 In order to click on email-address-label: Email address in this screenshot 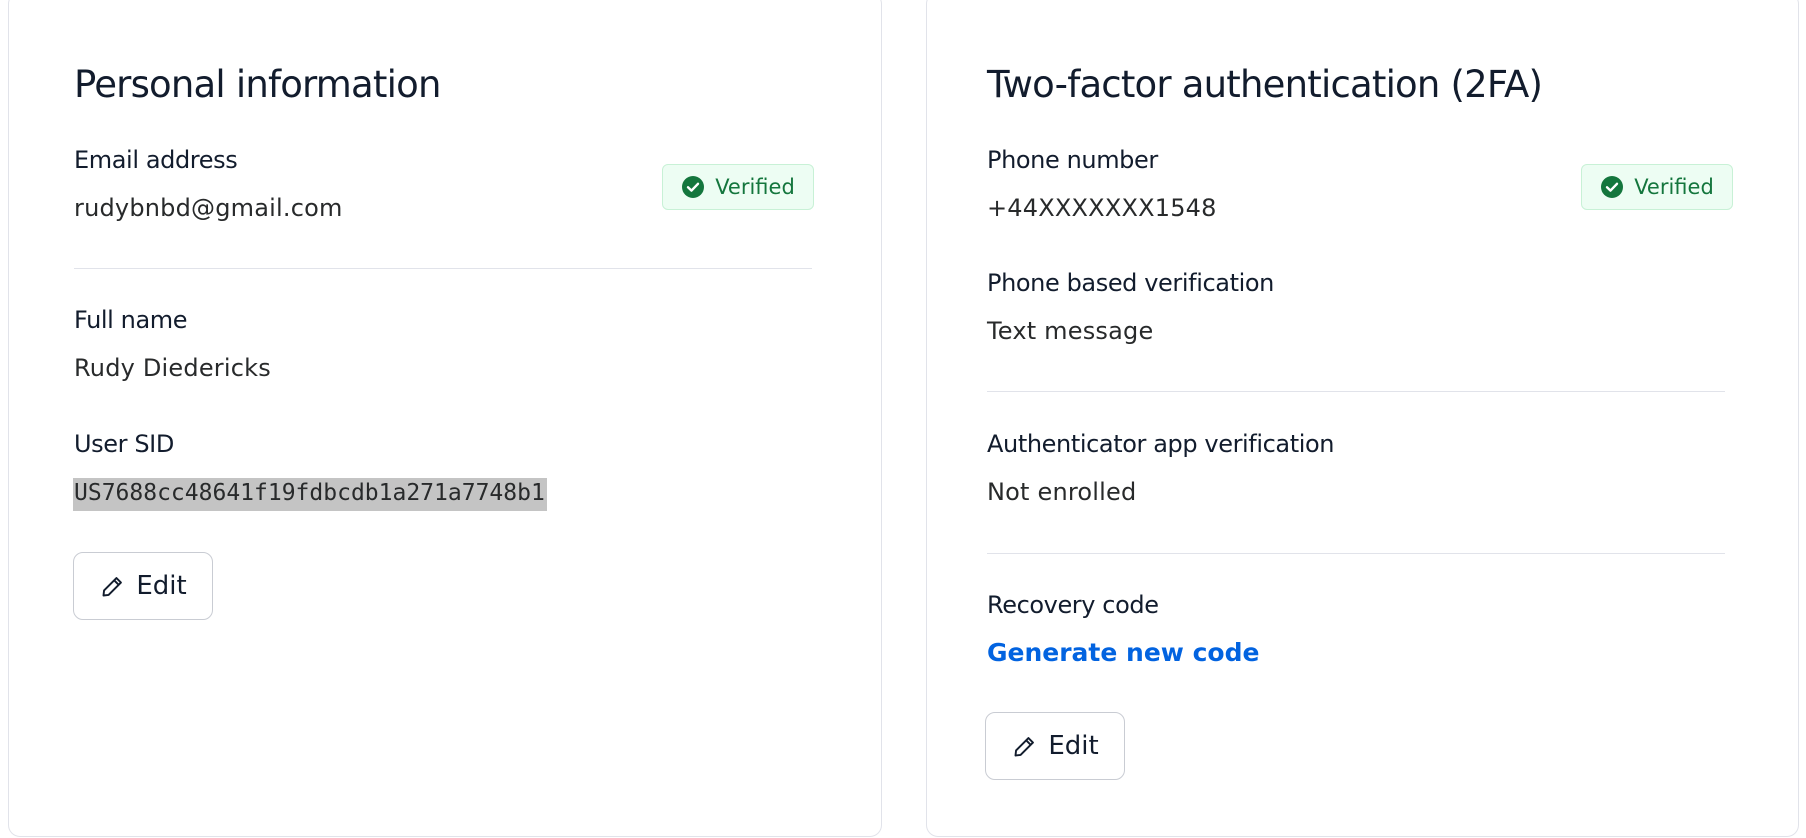, I will do `click(156, 160)`.